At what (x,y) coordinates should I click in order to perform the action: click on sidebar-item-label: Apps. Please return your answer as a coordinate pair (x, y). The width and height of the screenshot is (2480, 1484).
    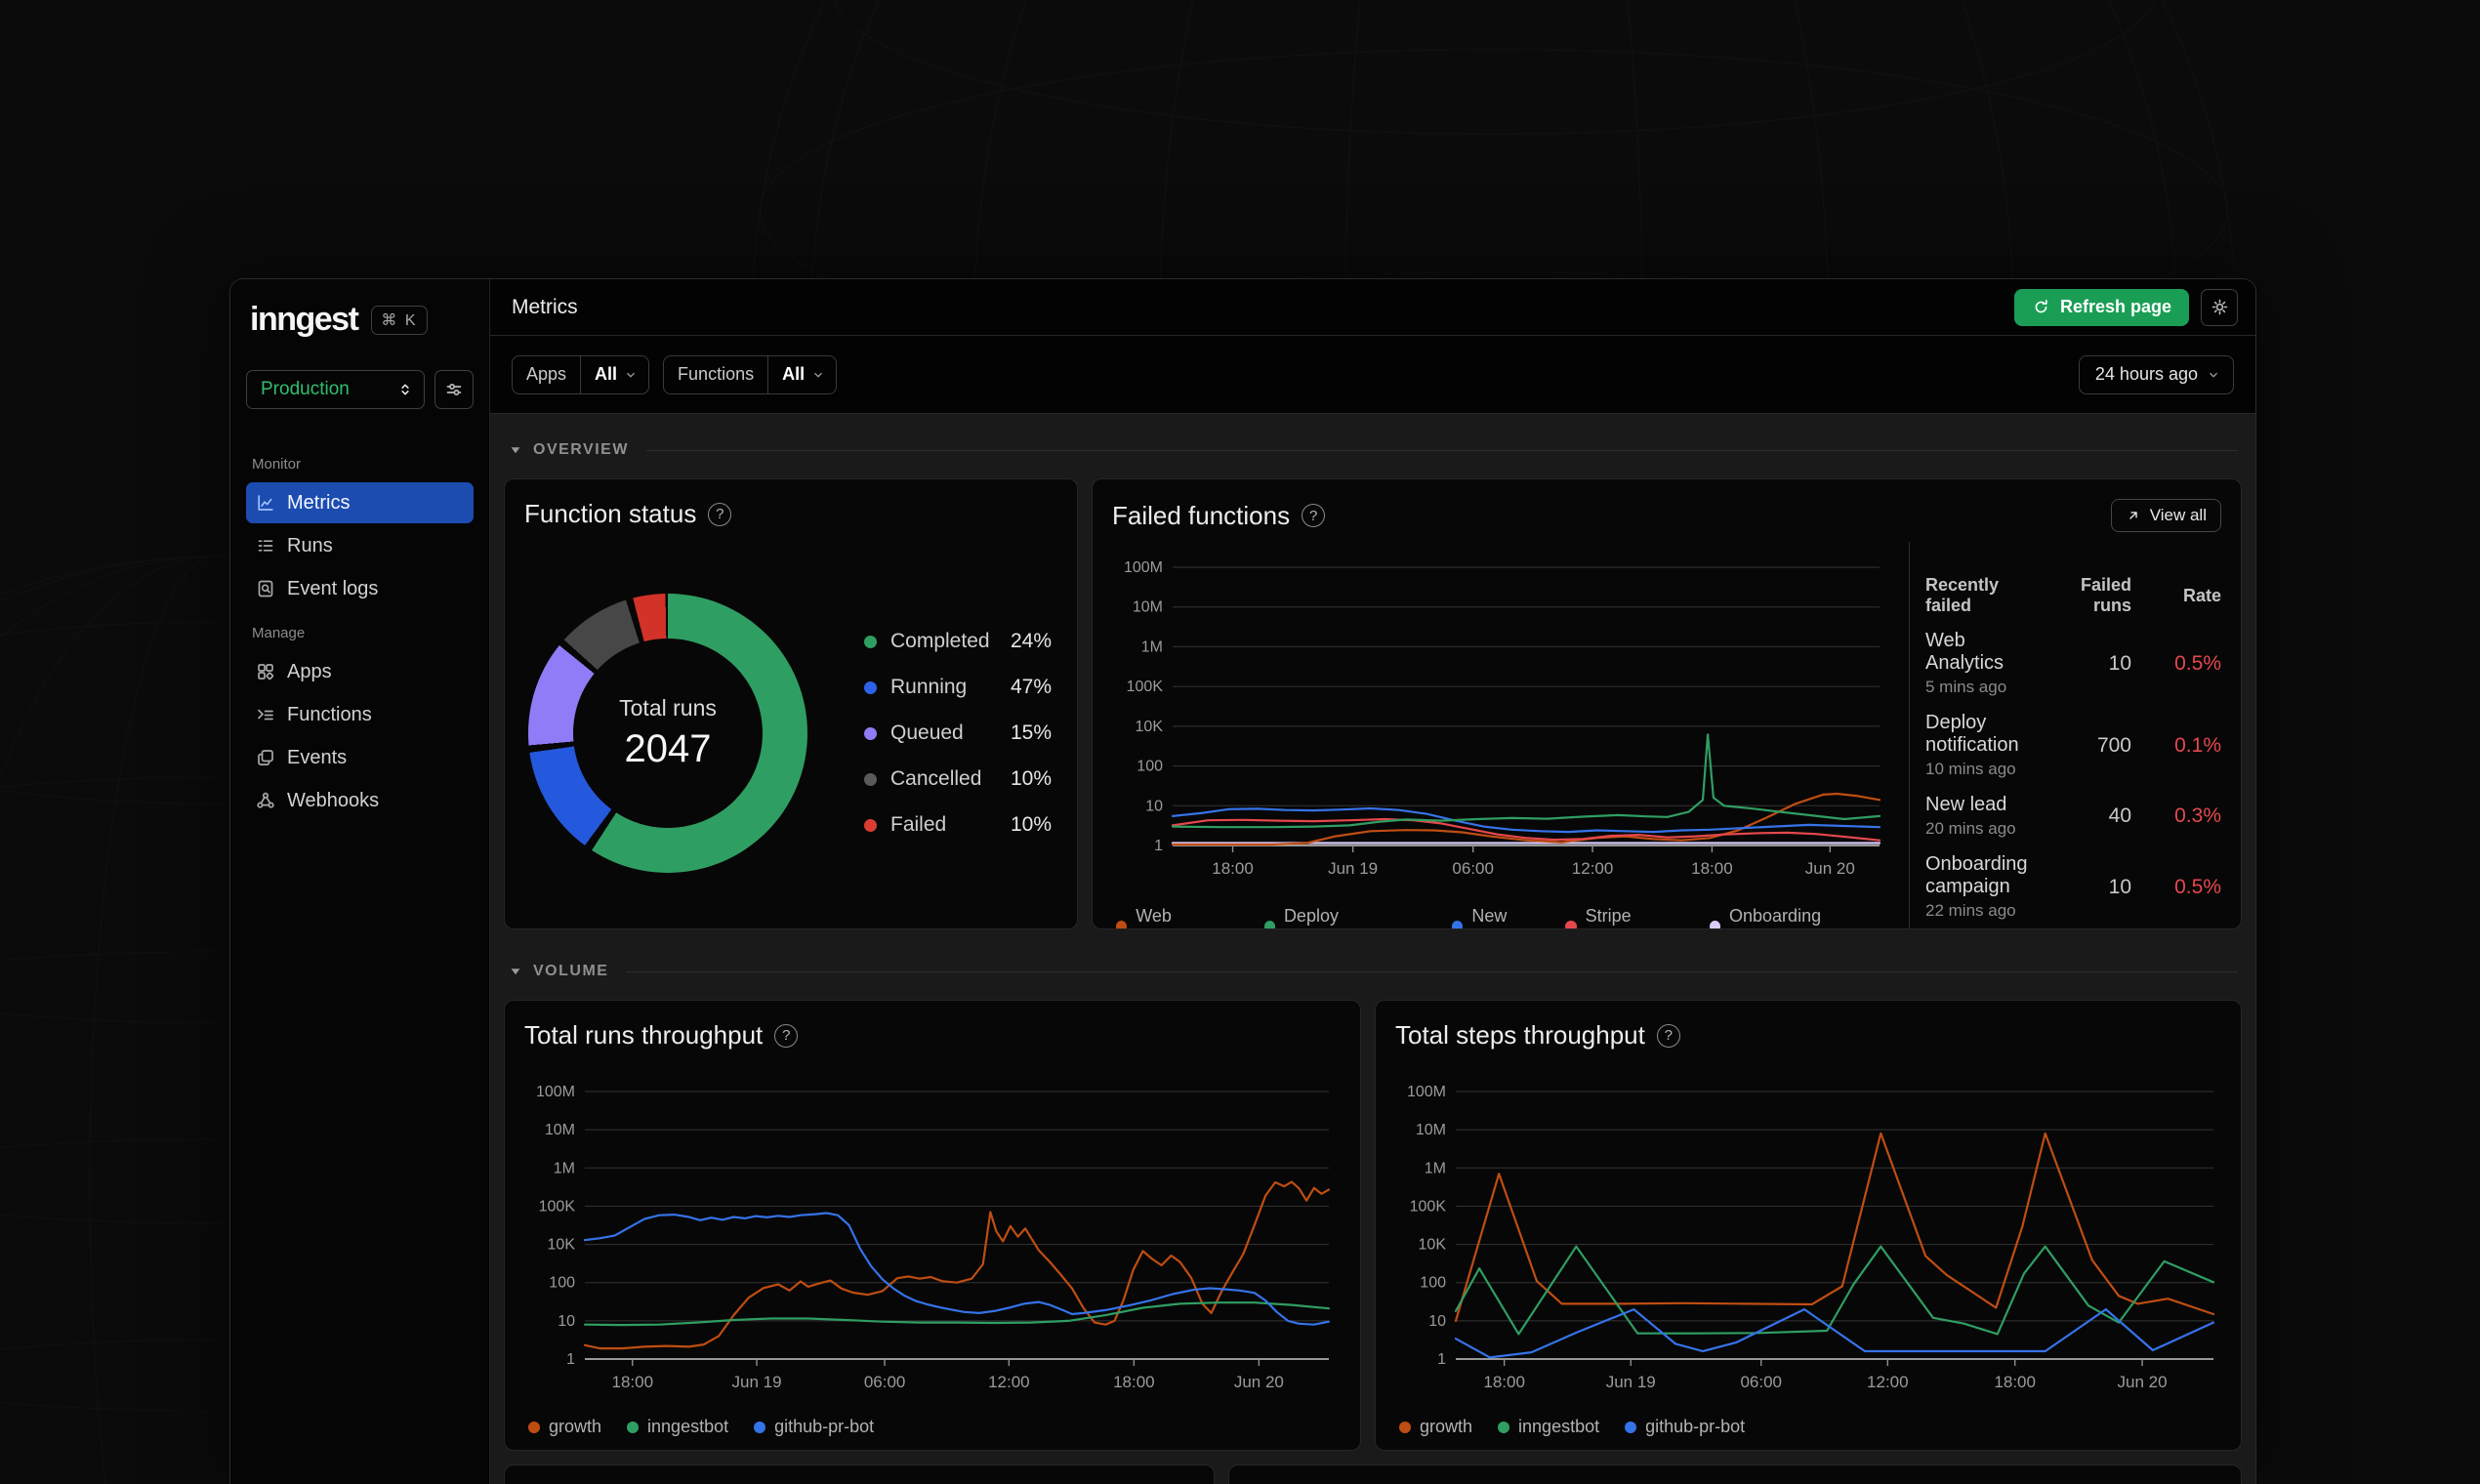
    Looking at the image, I should click on (309, 671).